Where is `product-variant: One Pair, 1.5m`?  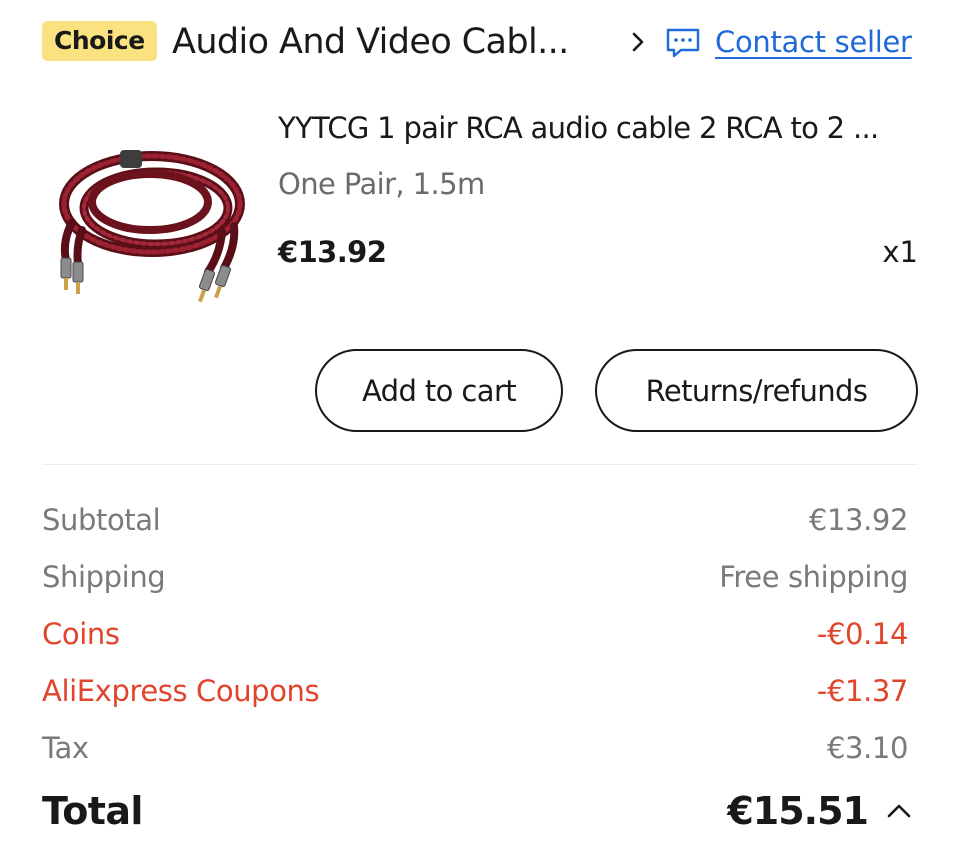 product-variant: One Pair, 1.5m is located at coordinates (381, 184).